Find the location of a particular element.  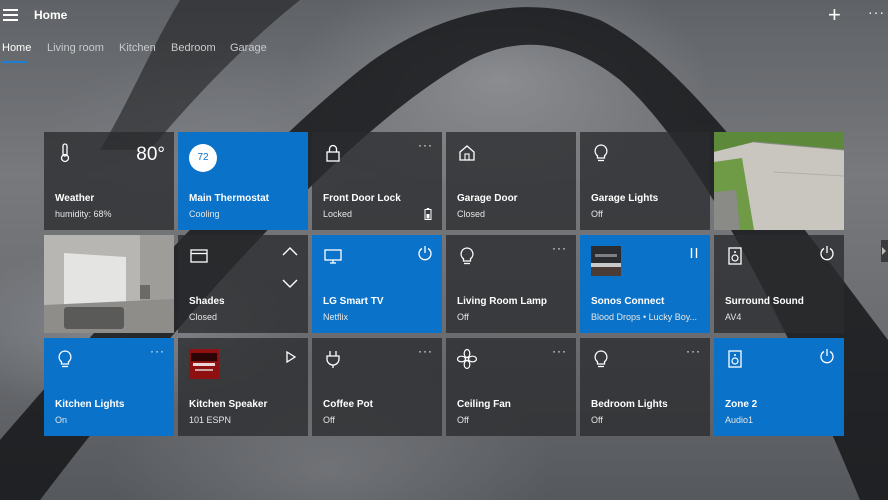

pause-icon is located at coordinates (694, 253).